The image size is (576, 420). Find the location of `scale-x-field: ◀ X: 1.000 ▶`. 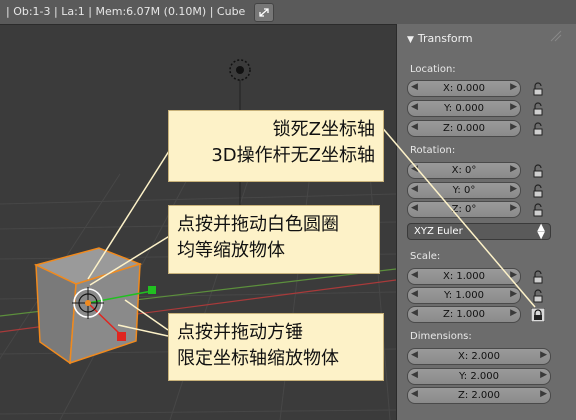

scale-x-field: ◀ X: 1.000 ▶ is located at coordinates (464, 276).